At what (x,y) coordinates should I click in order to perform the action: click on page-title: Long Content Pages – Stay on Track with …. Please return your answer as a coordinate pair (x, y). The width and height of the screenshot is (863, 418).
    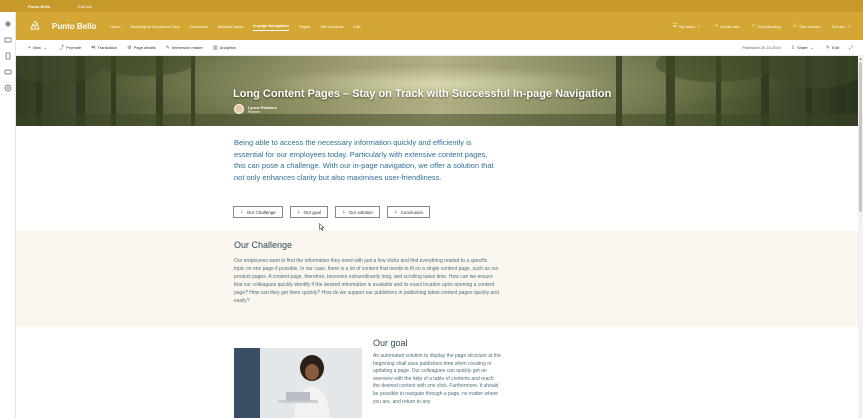
    Looking at the image, I should click on (422, 94).